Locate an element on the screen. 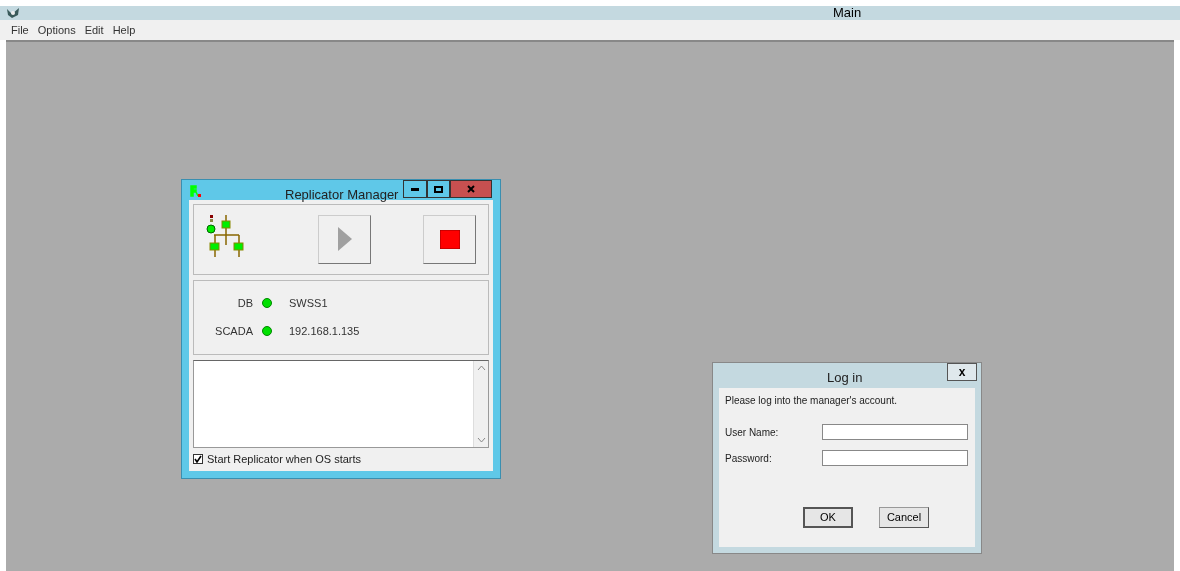 The height and width of the screenshot is (571, 1180). window-title: Replicator Manager is located at coordinates (342, 195).